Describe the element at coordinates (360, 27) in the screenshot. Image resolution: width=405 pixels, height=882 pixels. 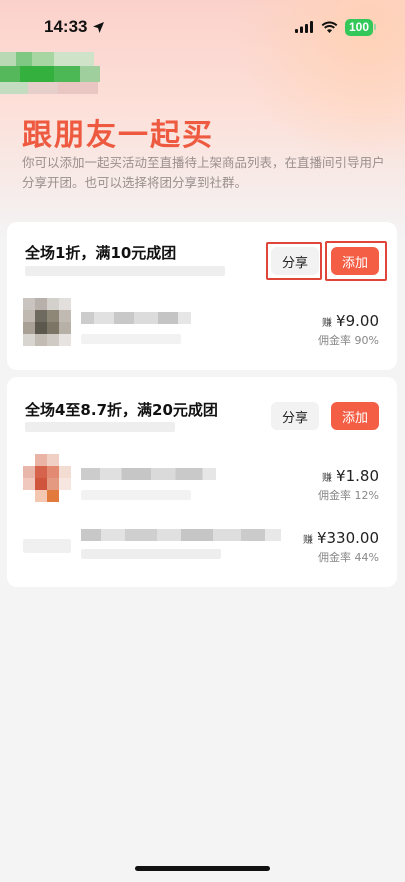
I see `battery-indicator: 100` at that location.